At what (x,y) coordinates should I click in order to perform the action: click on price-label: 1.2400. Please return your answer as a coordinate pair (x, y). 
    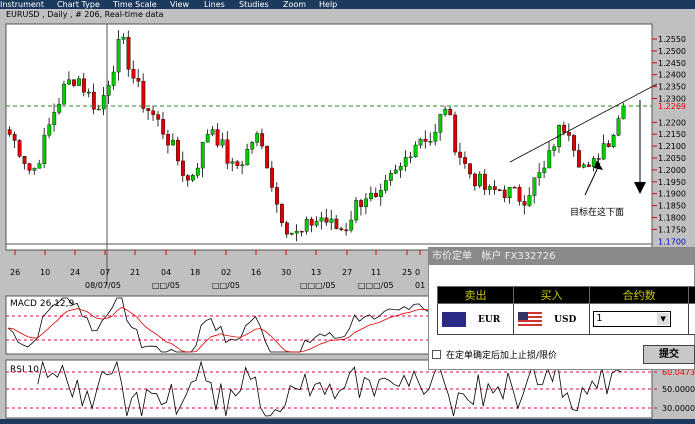
    Looking at the image, I should click on (672, 75).